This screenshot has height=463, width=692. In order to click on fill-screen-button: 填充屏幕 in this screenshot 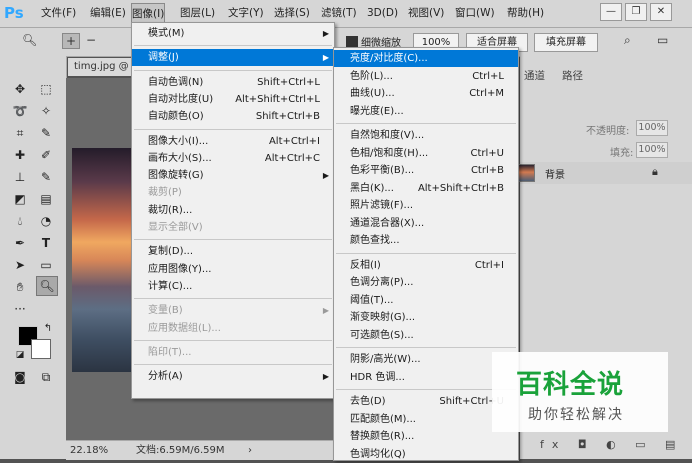, I will do `click(566, 42)`.